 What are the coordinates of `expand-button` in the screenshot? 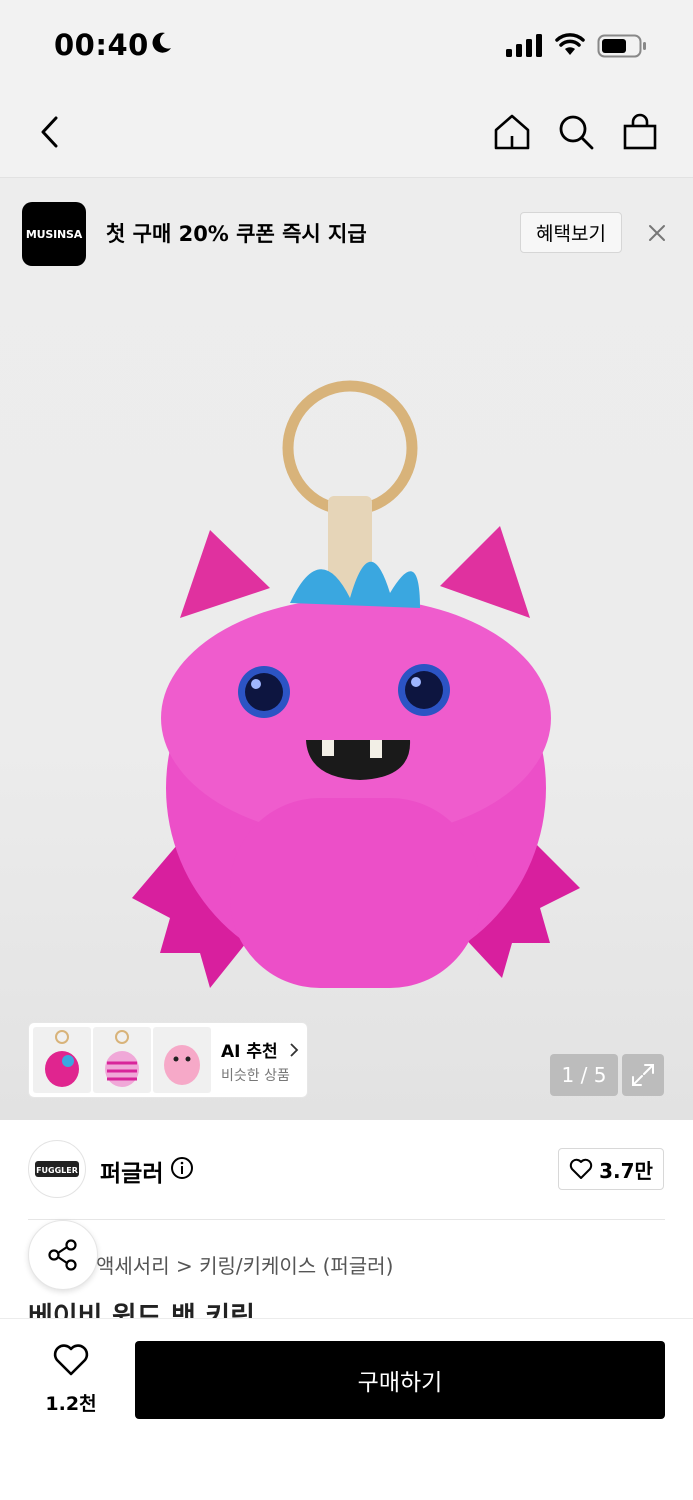 It's located at (643, 1075).